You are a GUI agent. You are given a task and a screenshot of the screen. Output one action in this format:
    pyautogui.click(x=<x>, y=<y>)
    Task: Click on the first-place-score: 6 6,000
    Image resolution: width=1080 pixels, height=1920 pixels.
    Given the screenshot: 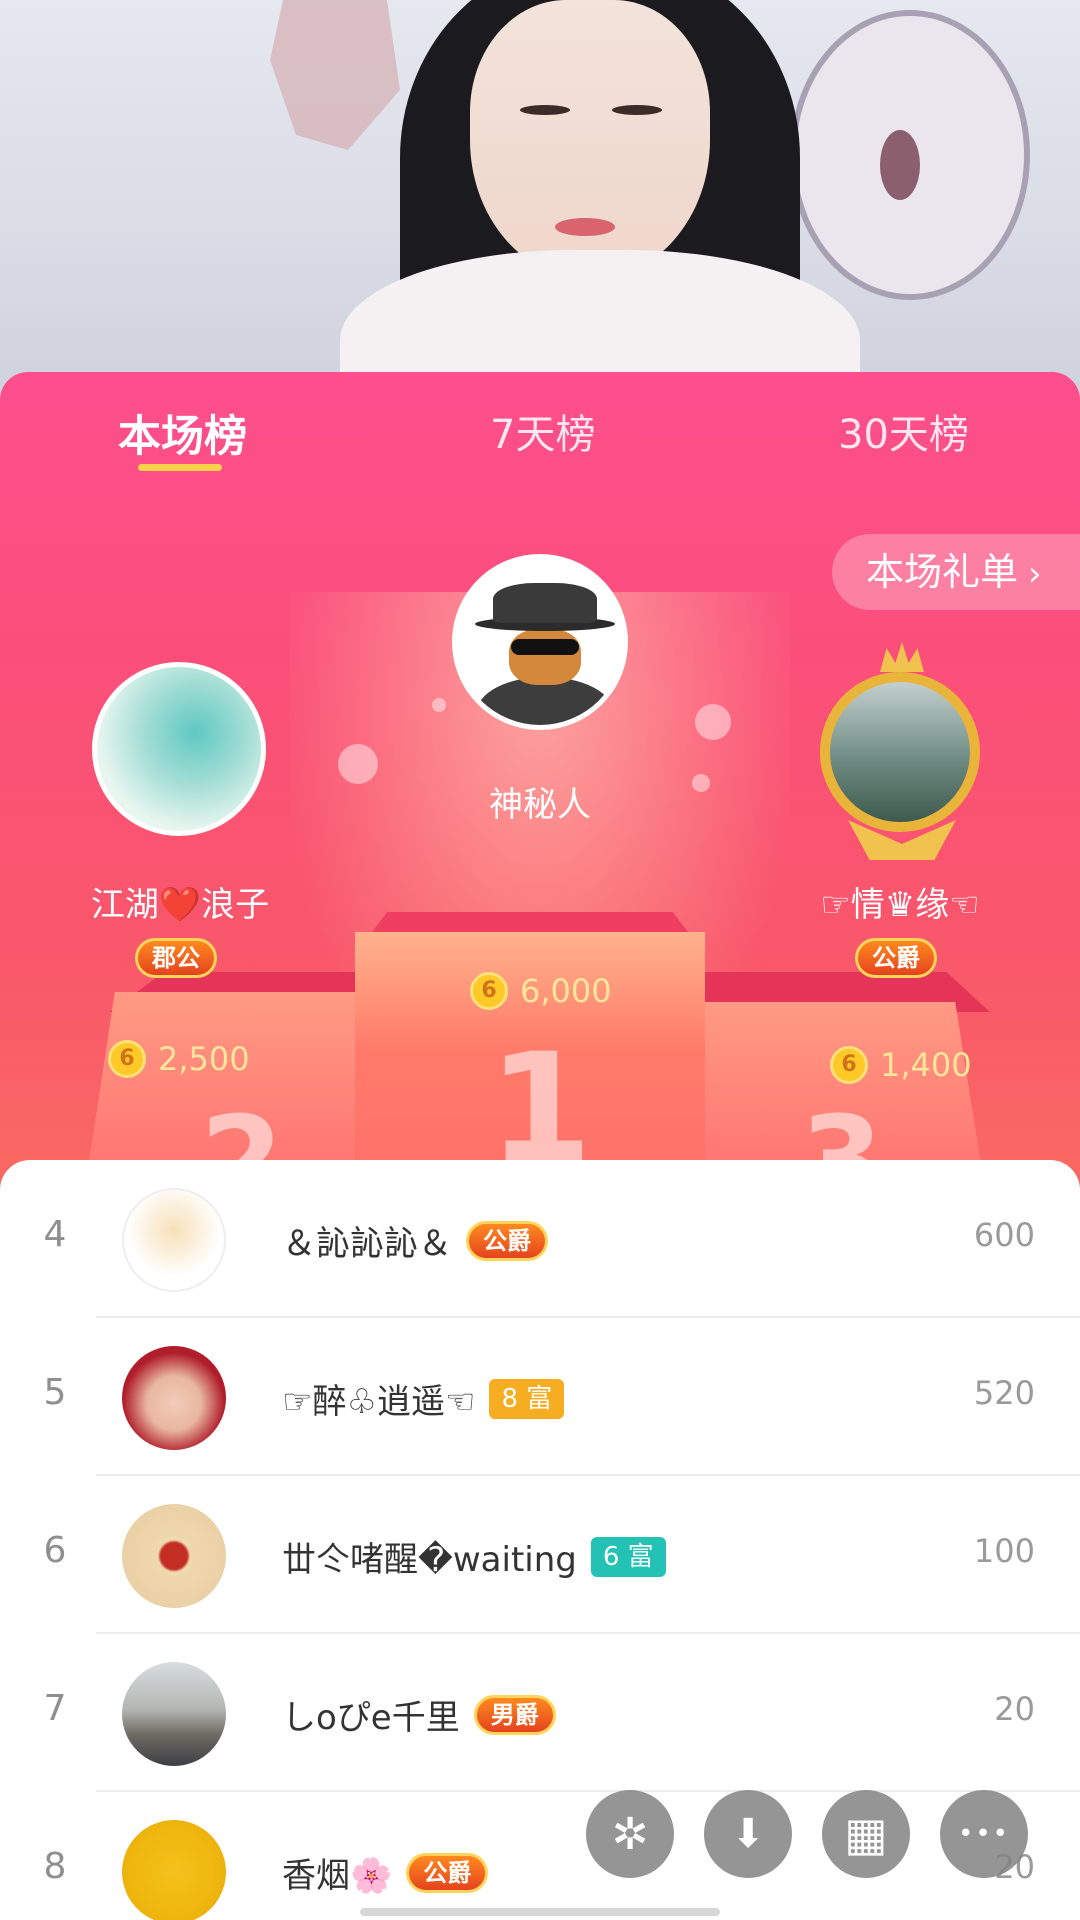 What is the action you would take?
    pyautogui.click(x=541, y=991)
    